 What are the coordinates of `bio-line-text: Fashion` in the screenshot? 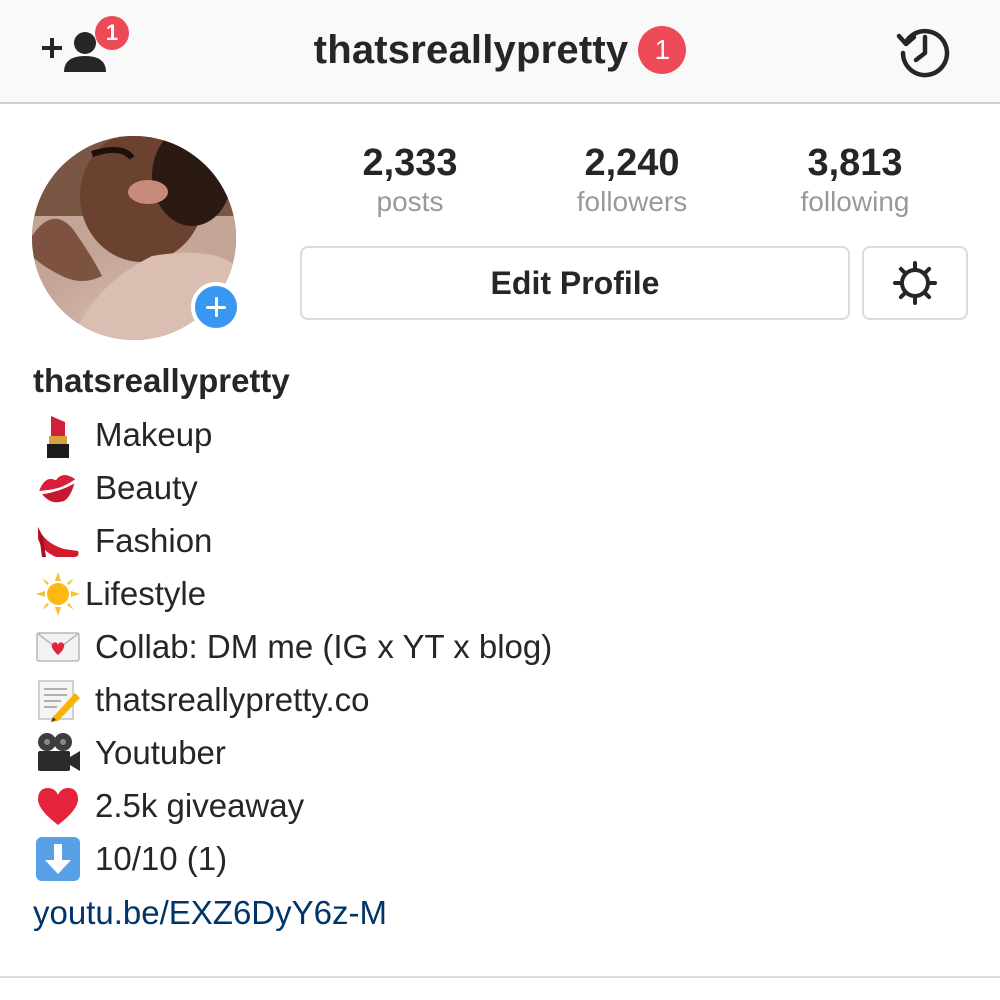 It's located at (154, 540).